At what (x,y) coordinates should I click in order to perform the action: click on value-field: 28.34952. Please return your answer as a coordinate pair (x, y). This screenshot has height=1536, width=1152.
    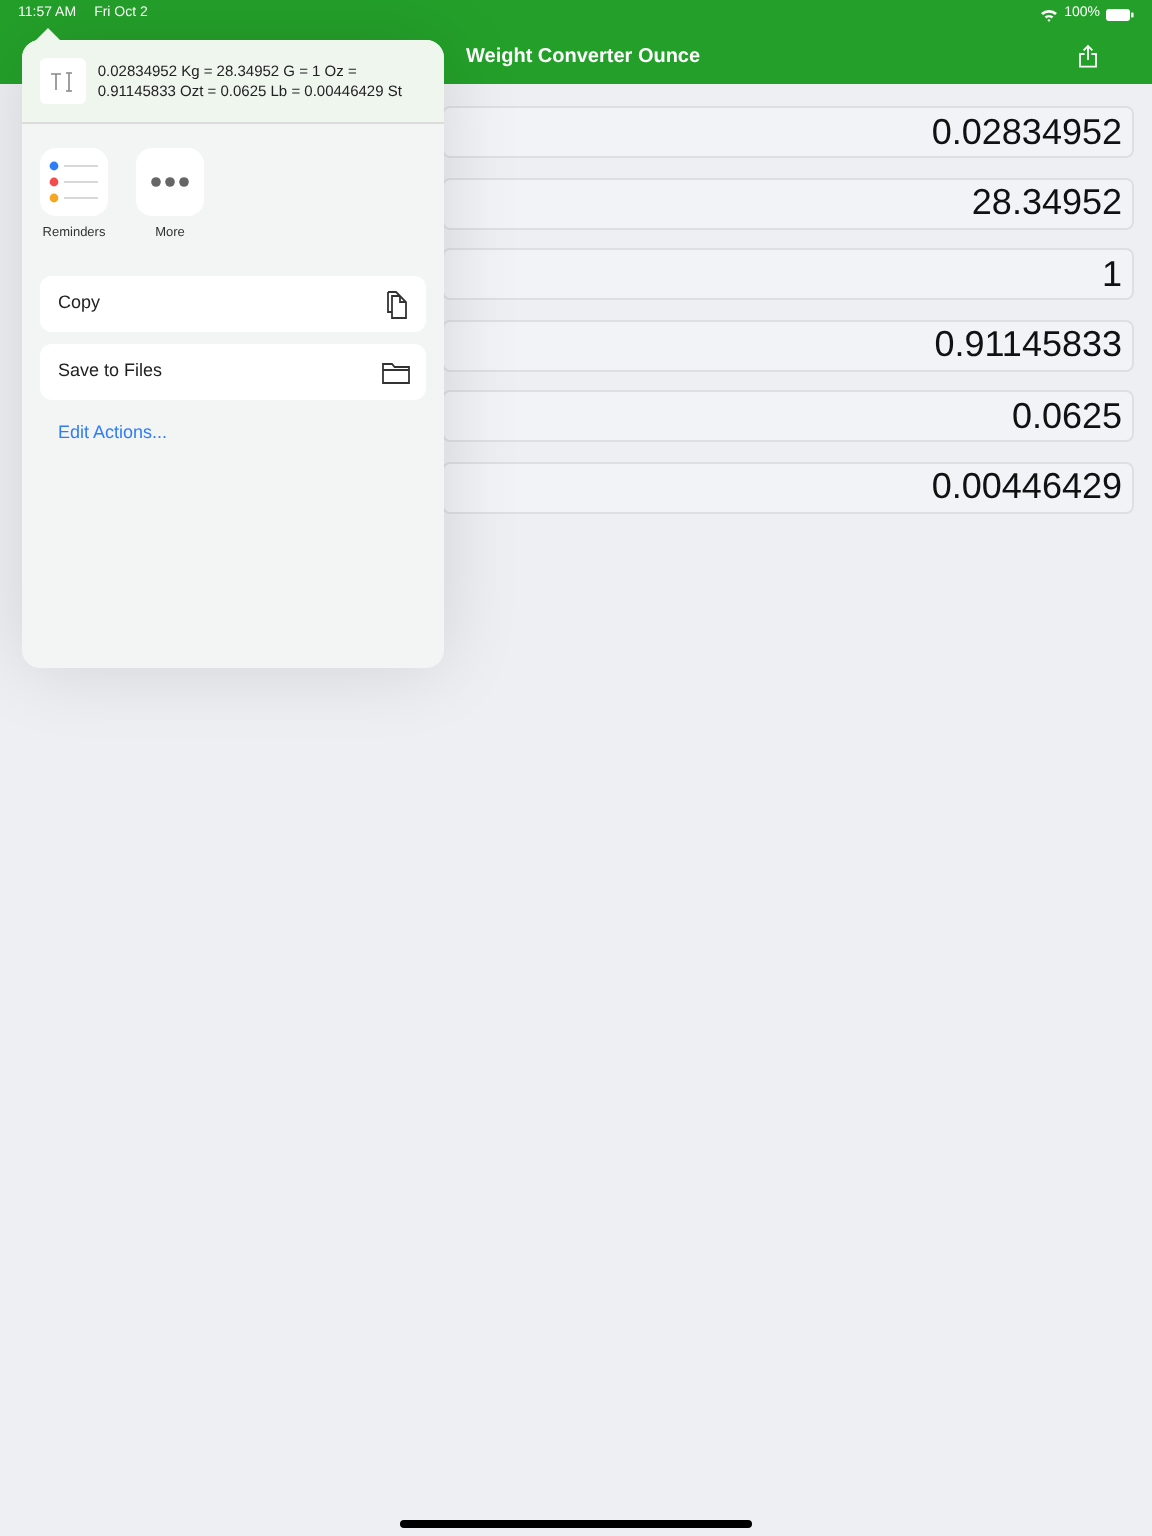
    Looking at the image, I should click on (788, 203).